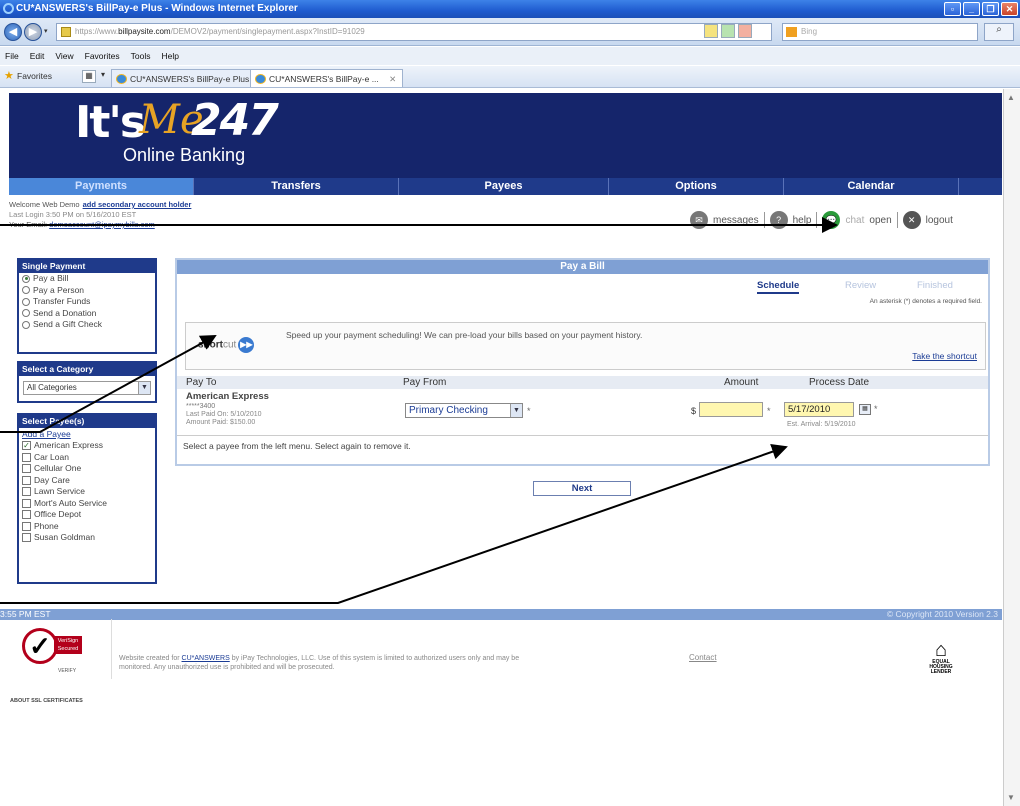  What do you see at coordinates (939, 220) in the screenshot?
I see `logout-link: logout` at bounding box center [939, 220].